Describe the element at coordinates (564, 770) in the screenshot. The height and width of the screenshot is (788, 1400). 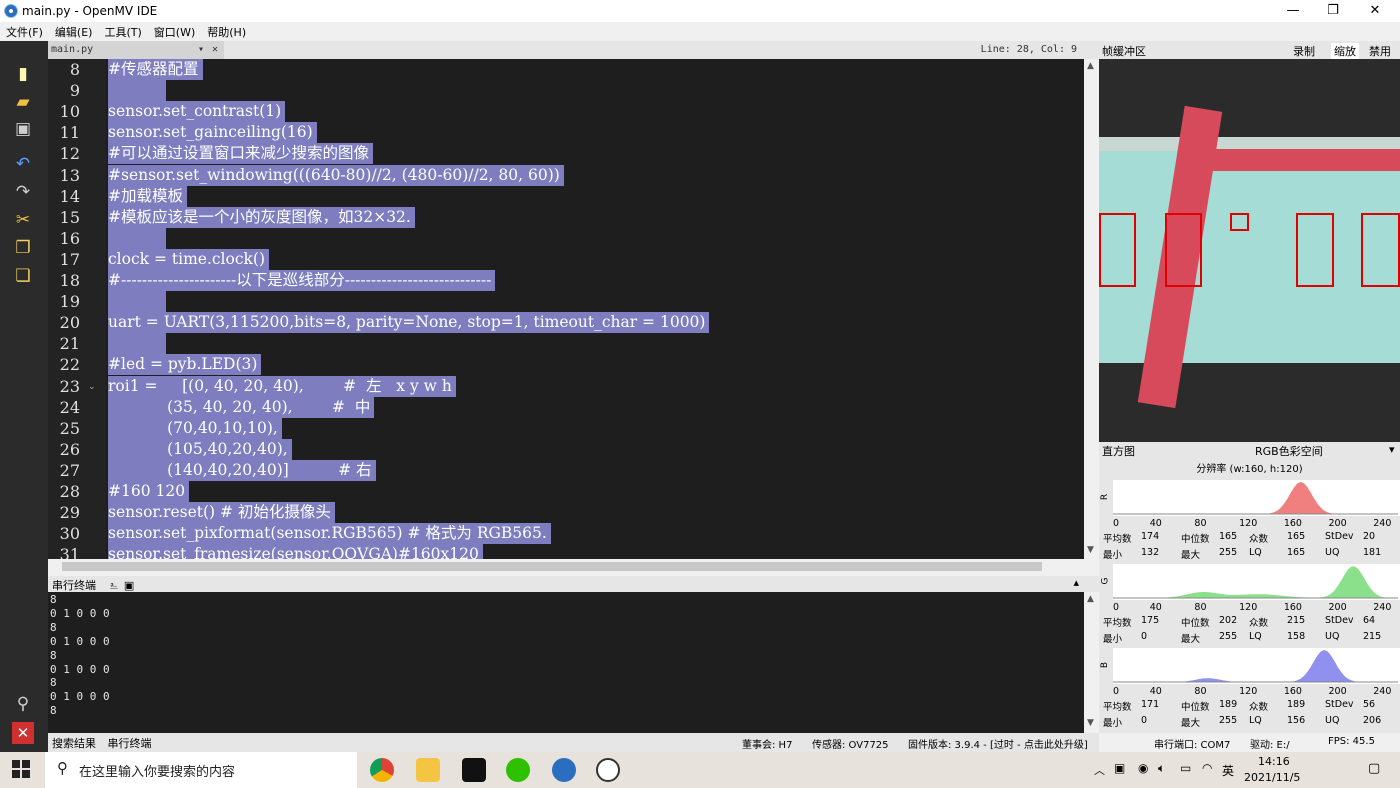
I see `openmv-taskbar-icon` at that location.